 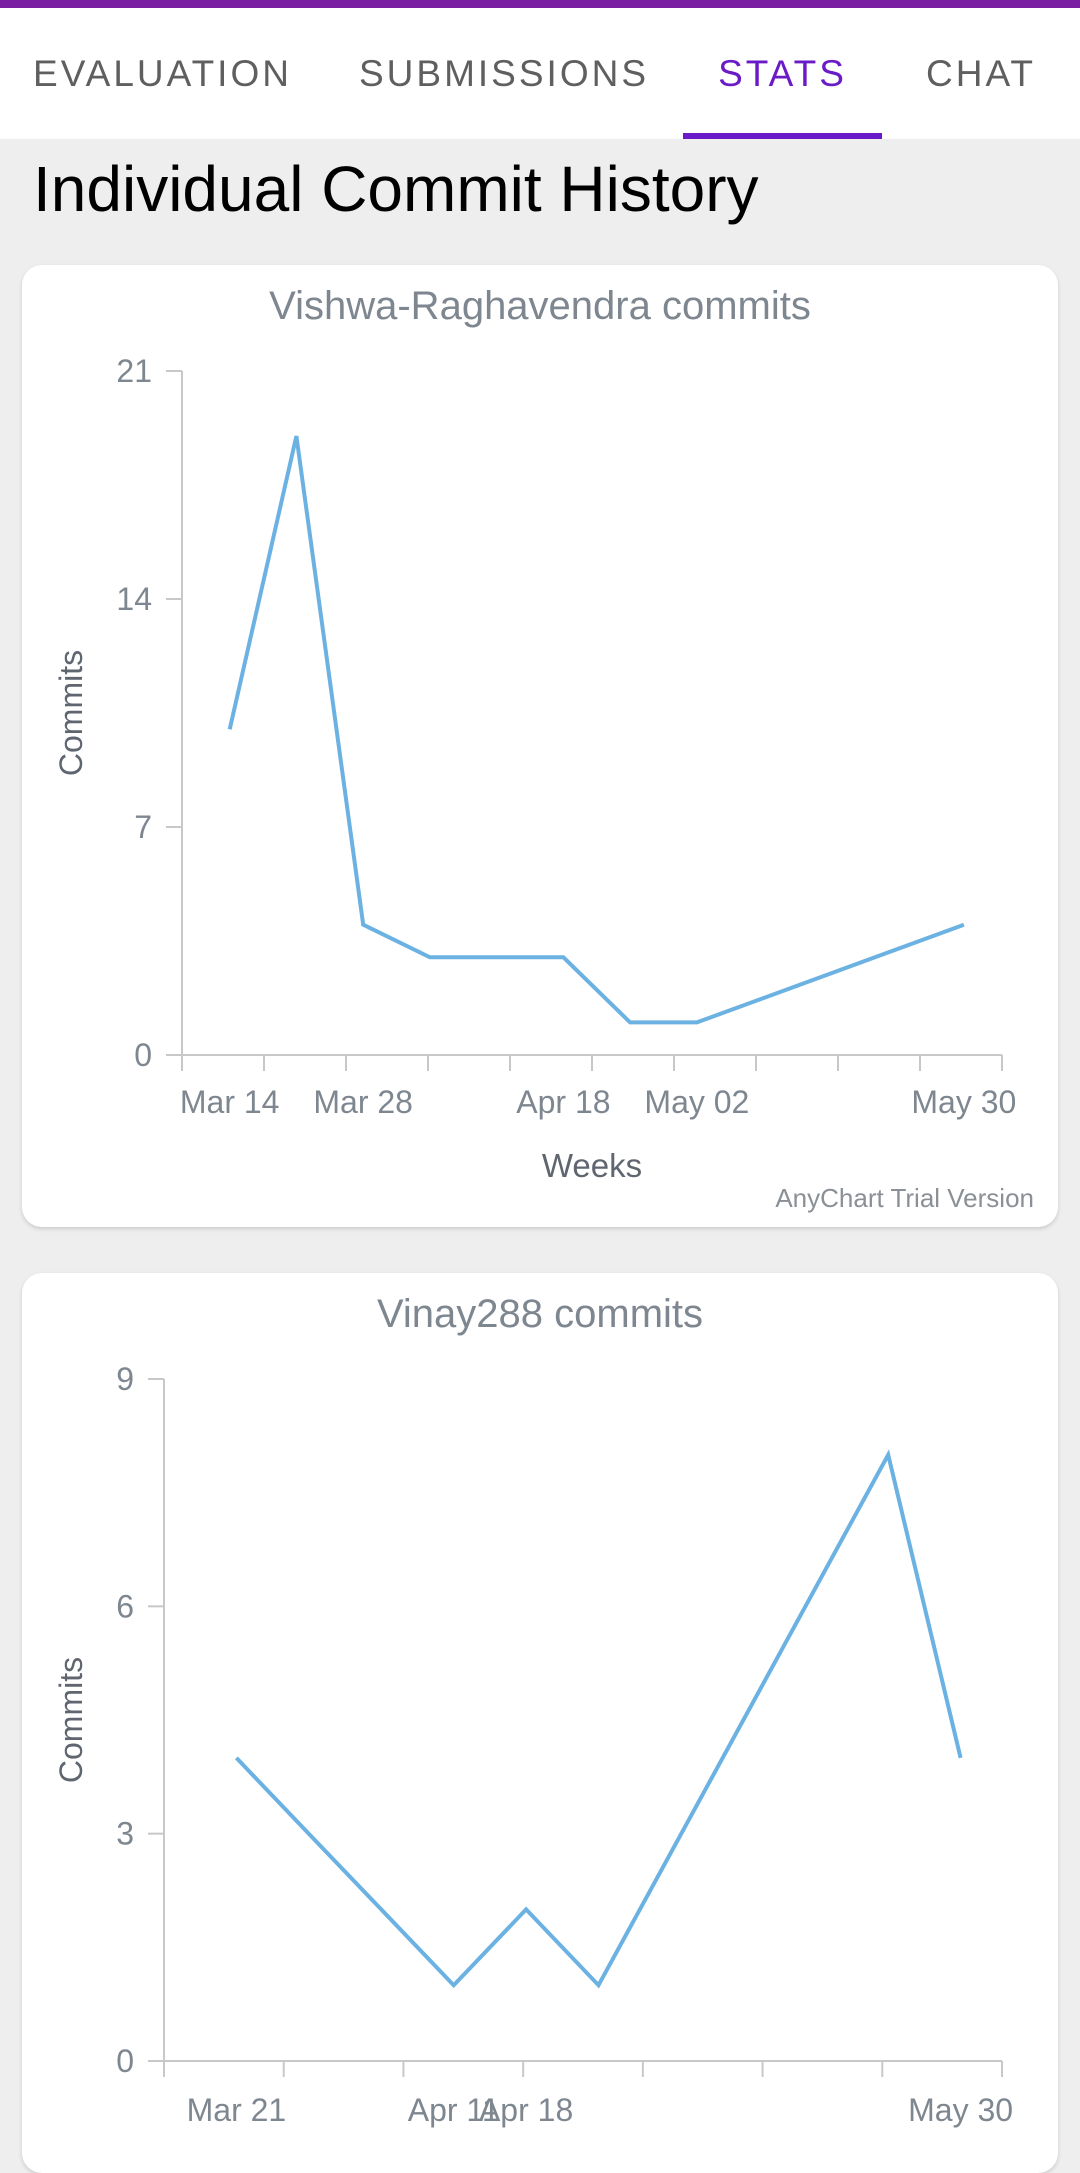 I want to click on tab-stats-label: STATS, so click(x=782, y=73).